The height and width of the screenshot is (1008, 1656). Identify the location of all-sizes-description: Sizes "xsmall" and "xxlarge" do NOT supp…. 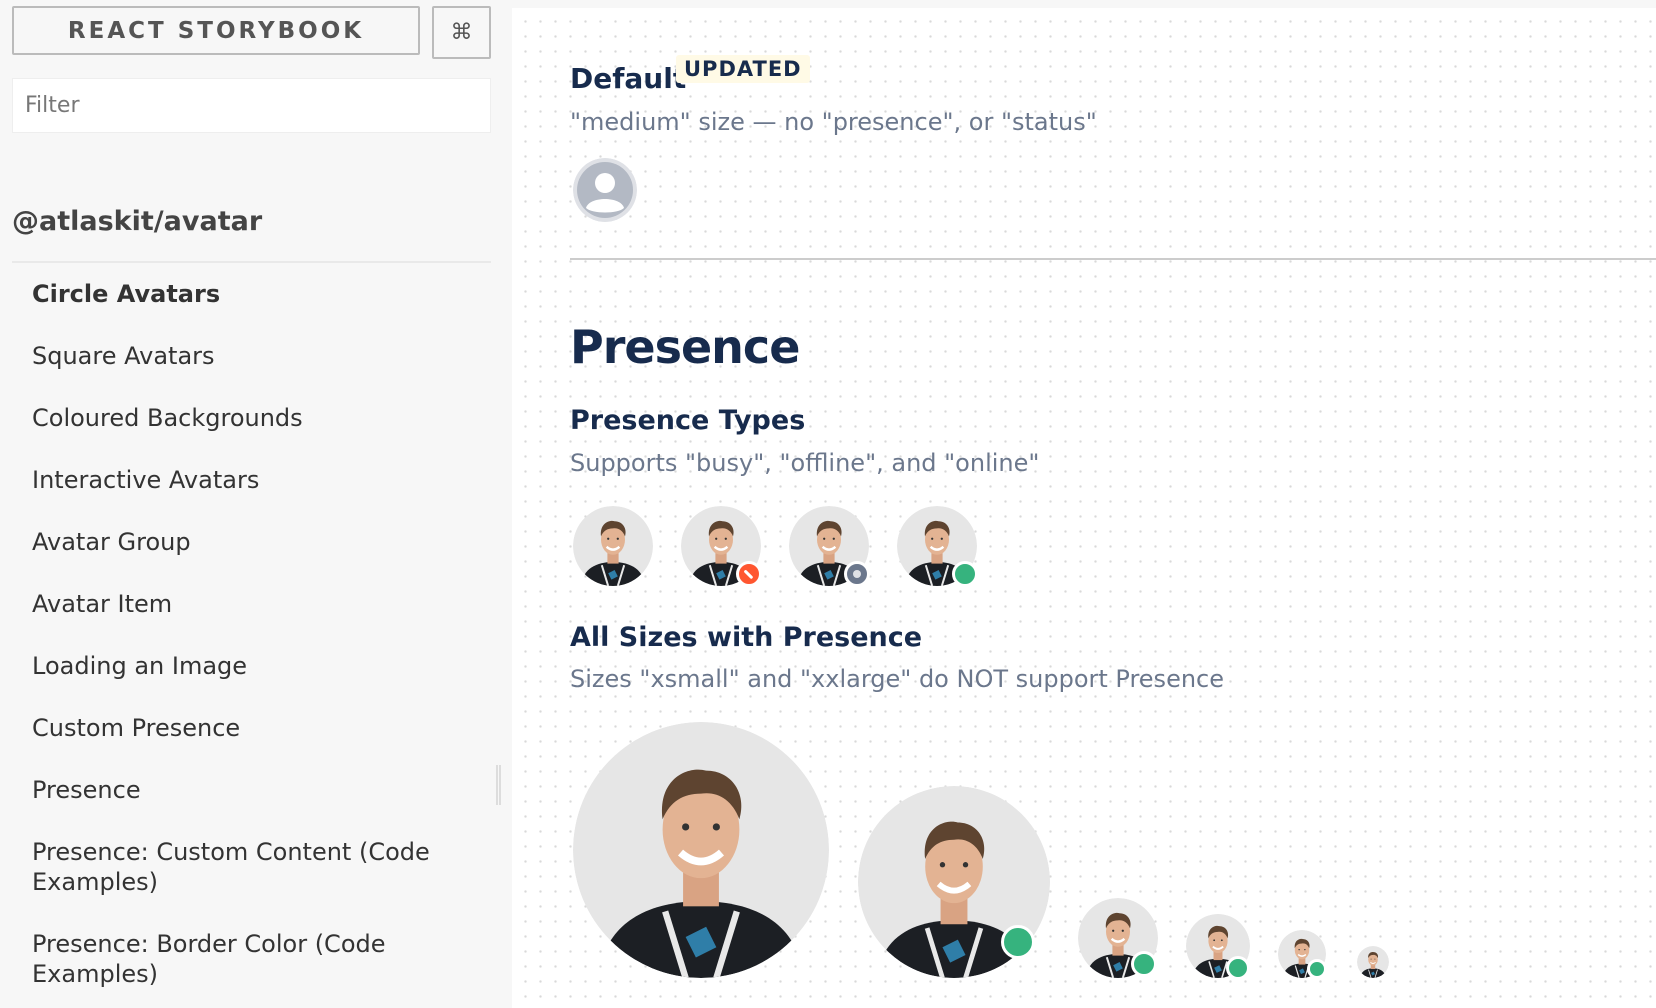
(897, 679).